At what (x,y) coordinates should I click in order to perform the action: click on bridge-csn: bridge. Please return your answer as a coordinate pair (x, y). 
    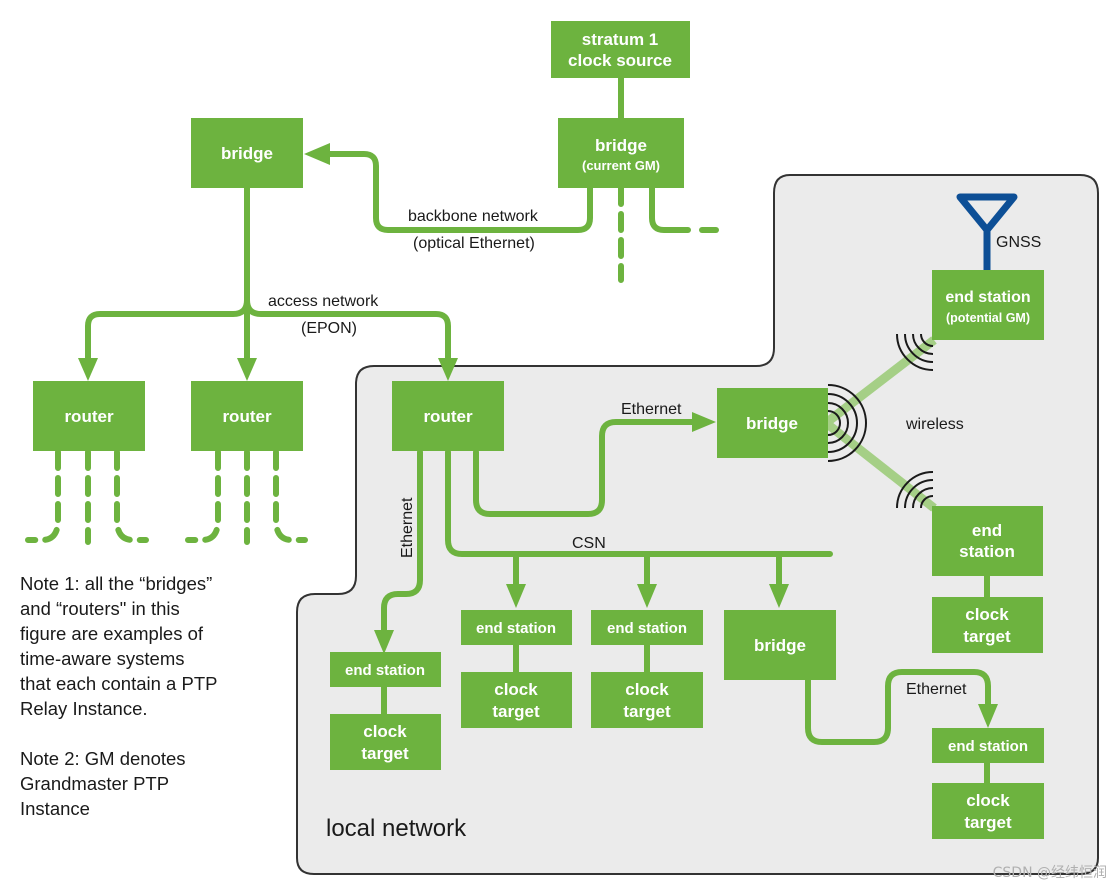
    Looking at the image, I should click on (780, 645).